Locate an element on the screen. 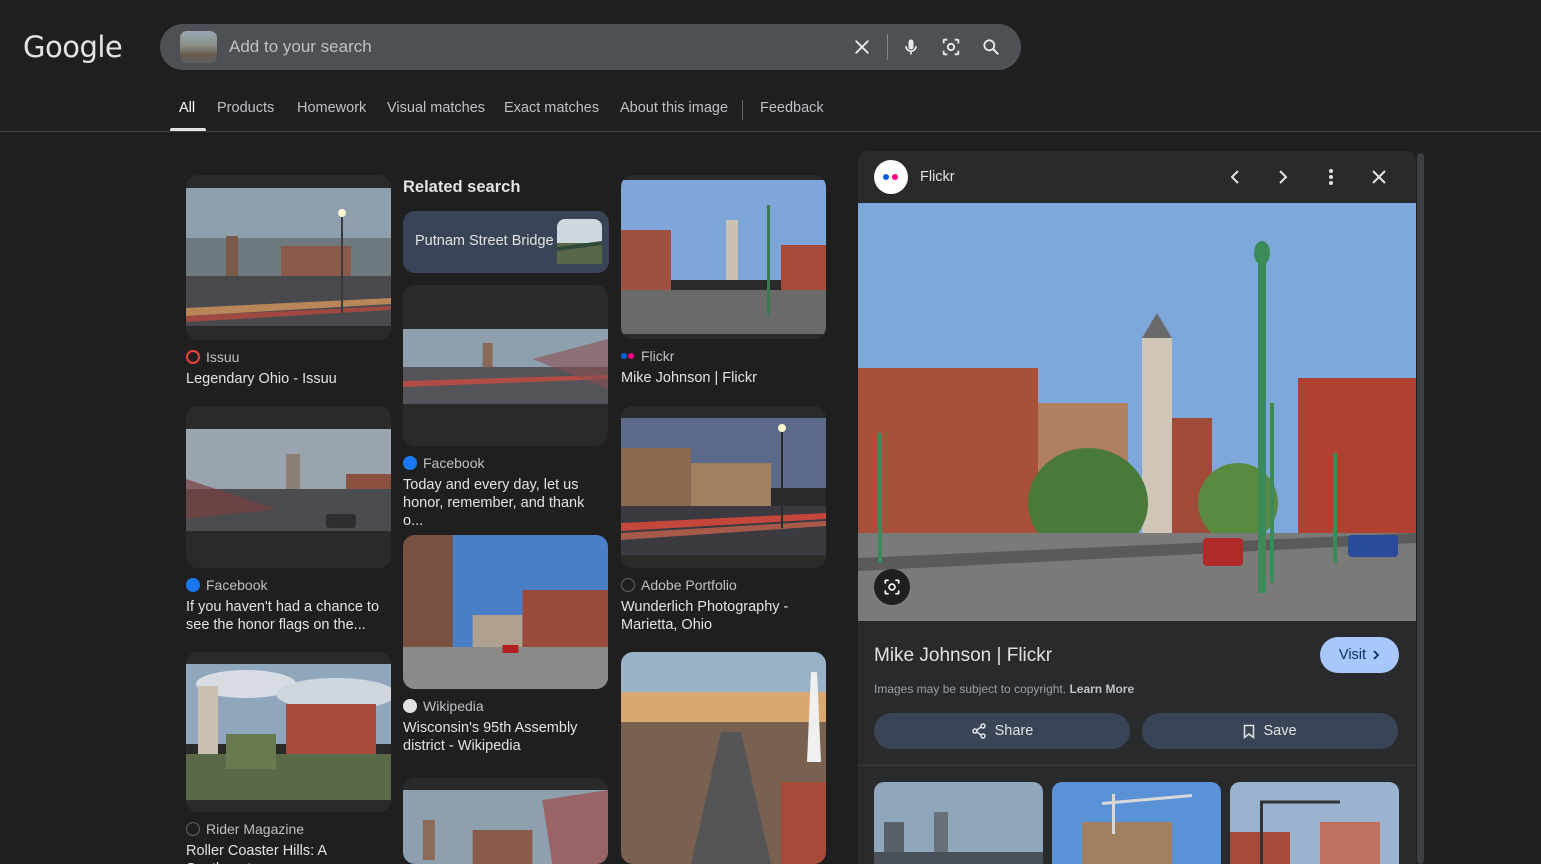 This screenshot has height=864, width=1541. tab-separator is located at coordinates (742, 110).